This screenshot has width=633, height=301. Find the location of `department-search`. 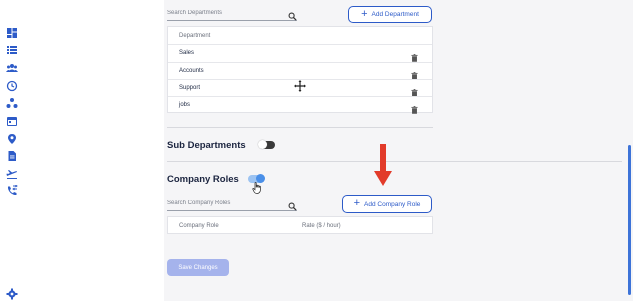

department-search is located at coordinates (232, 13).